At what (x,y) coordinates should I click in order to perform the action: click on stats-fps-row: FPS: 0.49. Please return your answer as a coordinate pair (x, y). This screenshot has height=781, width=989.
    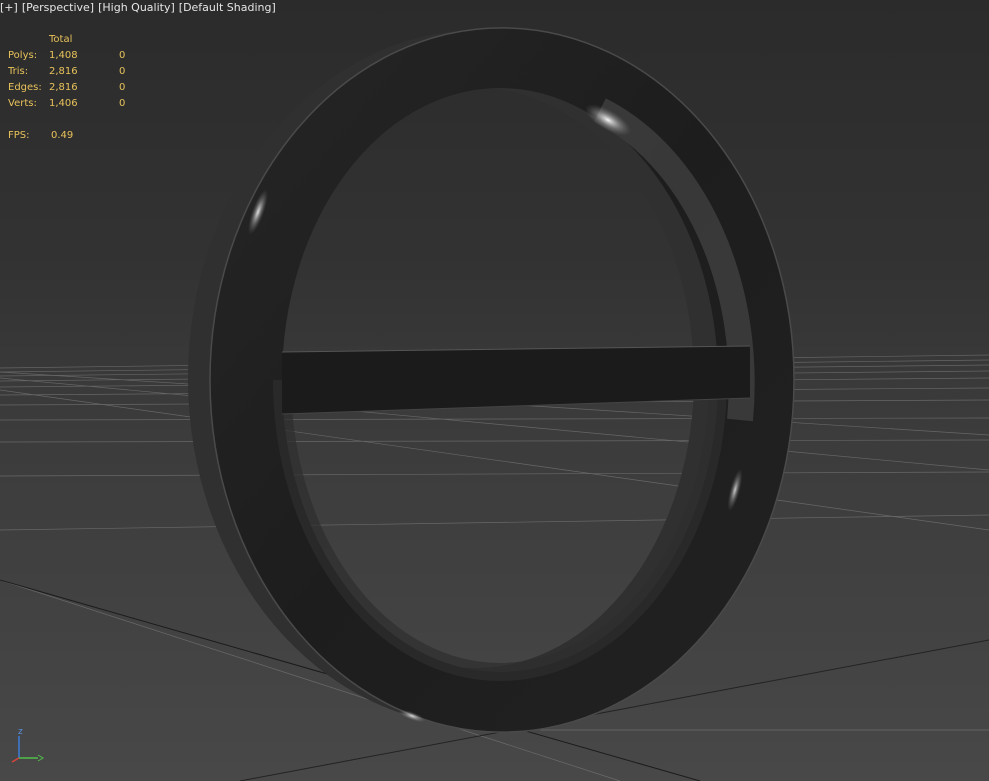
    Looking at the image, I should click on (73, 136).